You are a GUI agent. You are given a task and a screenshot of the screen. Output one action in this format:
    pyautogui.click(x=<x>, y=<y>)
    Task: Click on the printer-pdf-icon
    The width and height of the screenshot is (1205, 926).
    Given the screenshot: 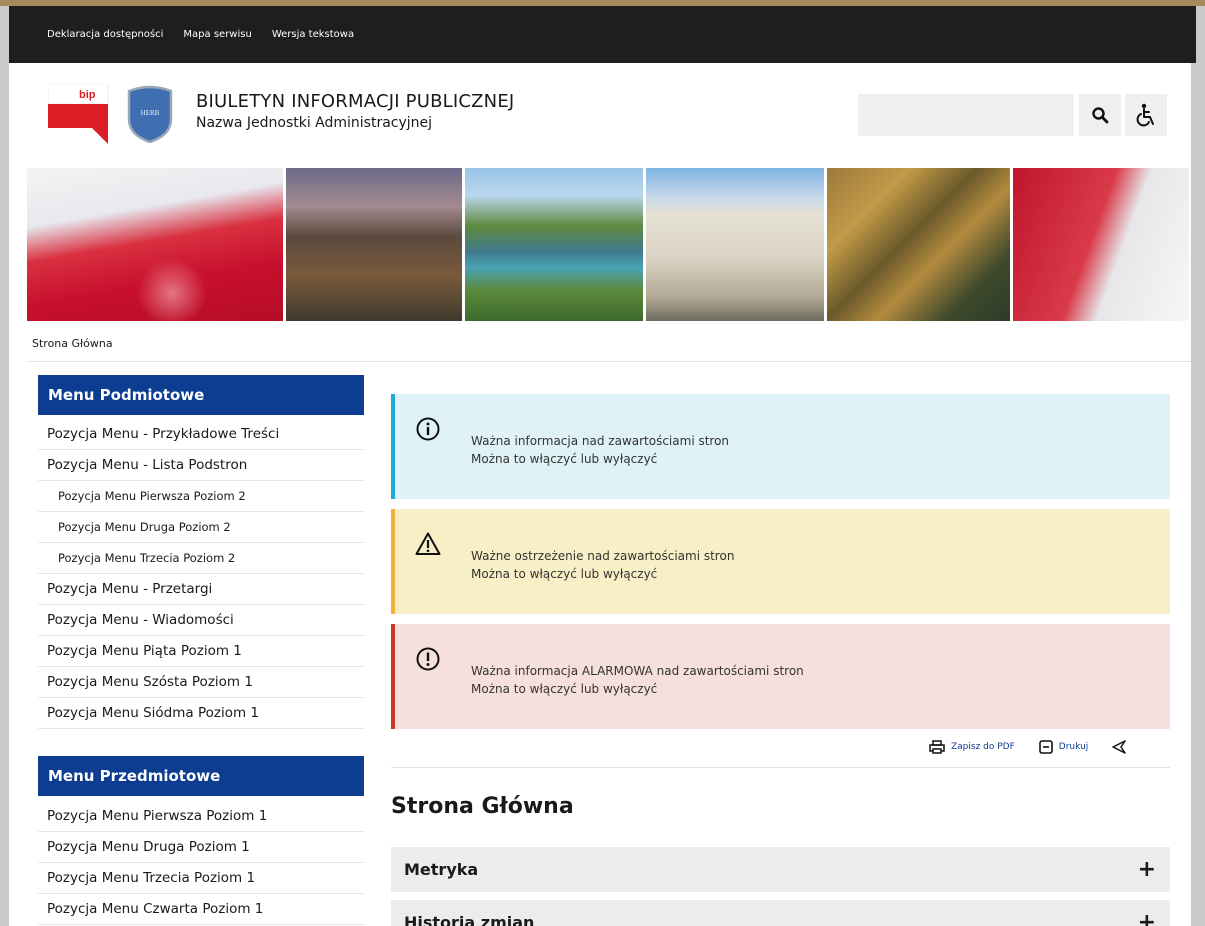 What is the action you would take?
    pyautogui.click(x=937, y=747)
    